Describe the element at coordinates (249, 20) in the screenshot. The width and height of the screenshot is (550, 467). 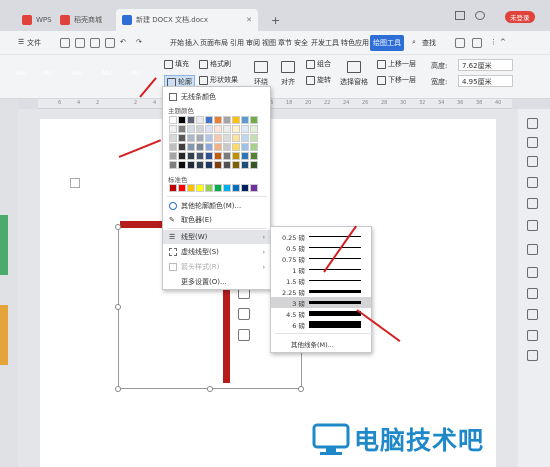
I see `close-tab-icon: ✕` at that location.